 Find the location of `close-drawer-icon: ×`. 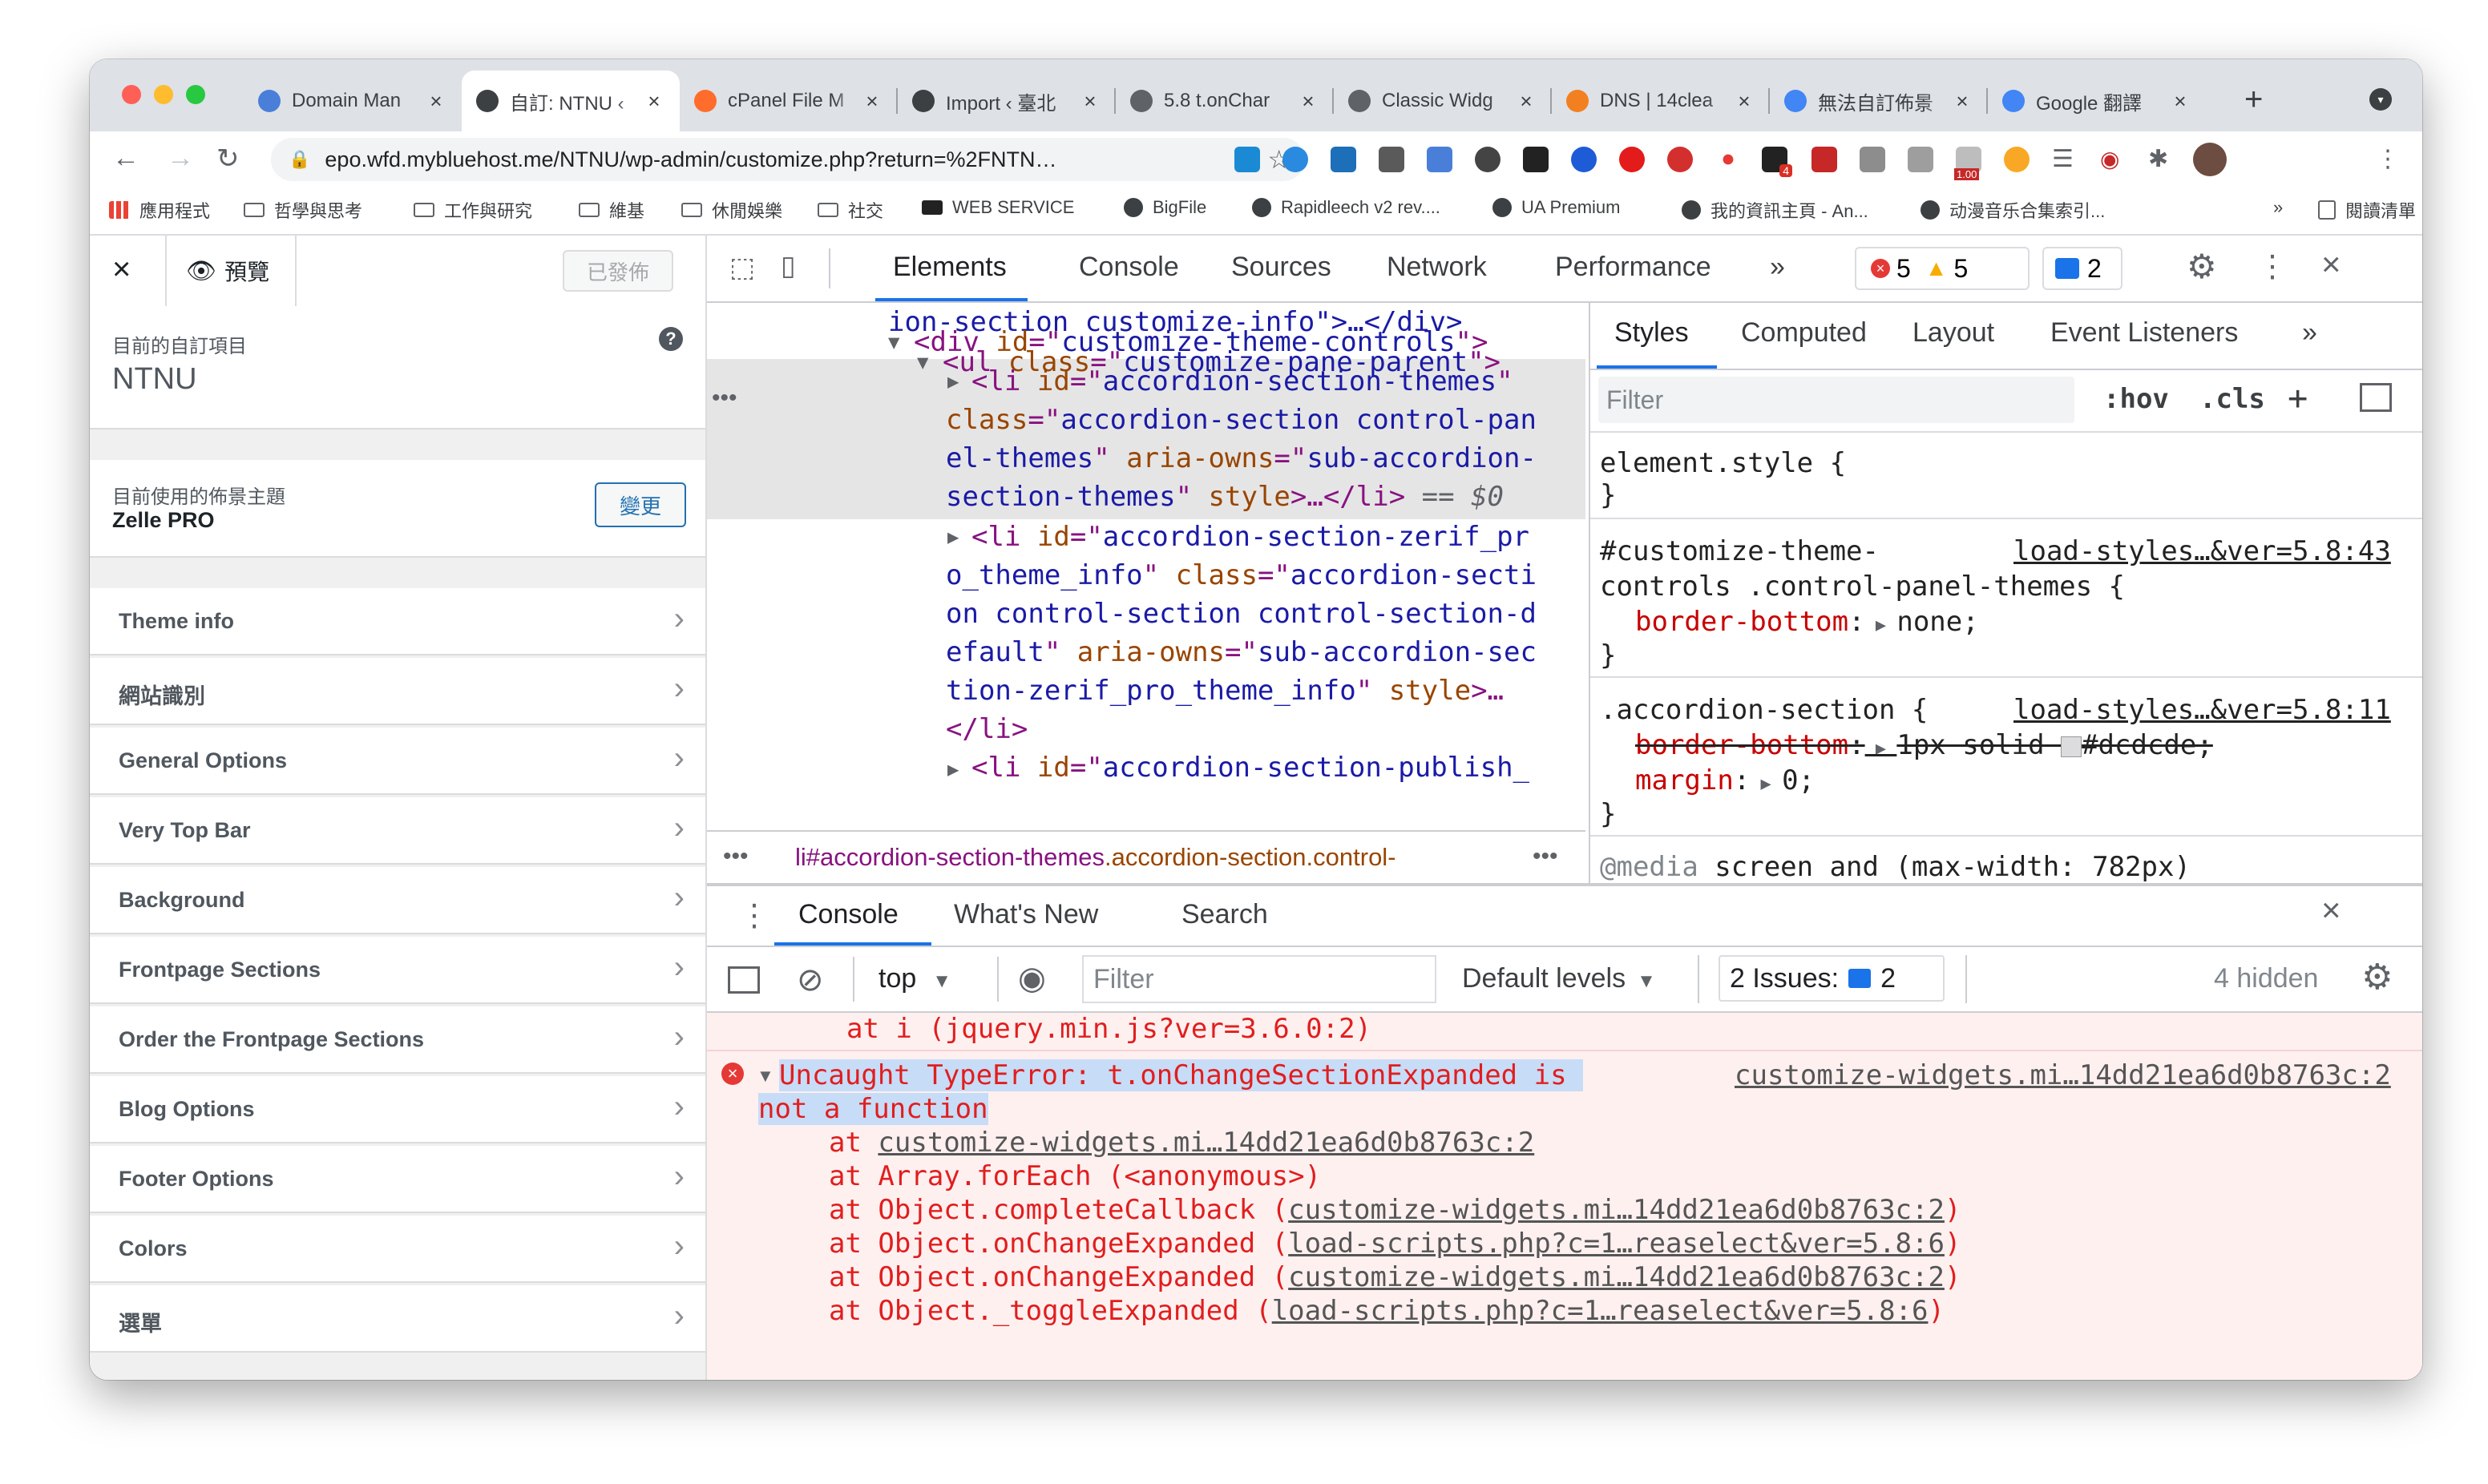

close-drawer-icon: × is located at coordinates (2331, 911).